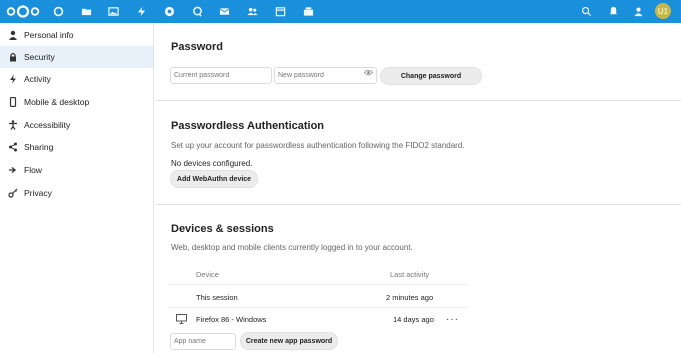 Image resolution: width=681 pixels, height=353 pixels. I want to click on top-bar: U1, so click(340, 11).